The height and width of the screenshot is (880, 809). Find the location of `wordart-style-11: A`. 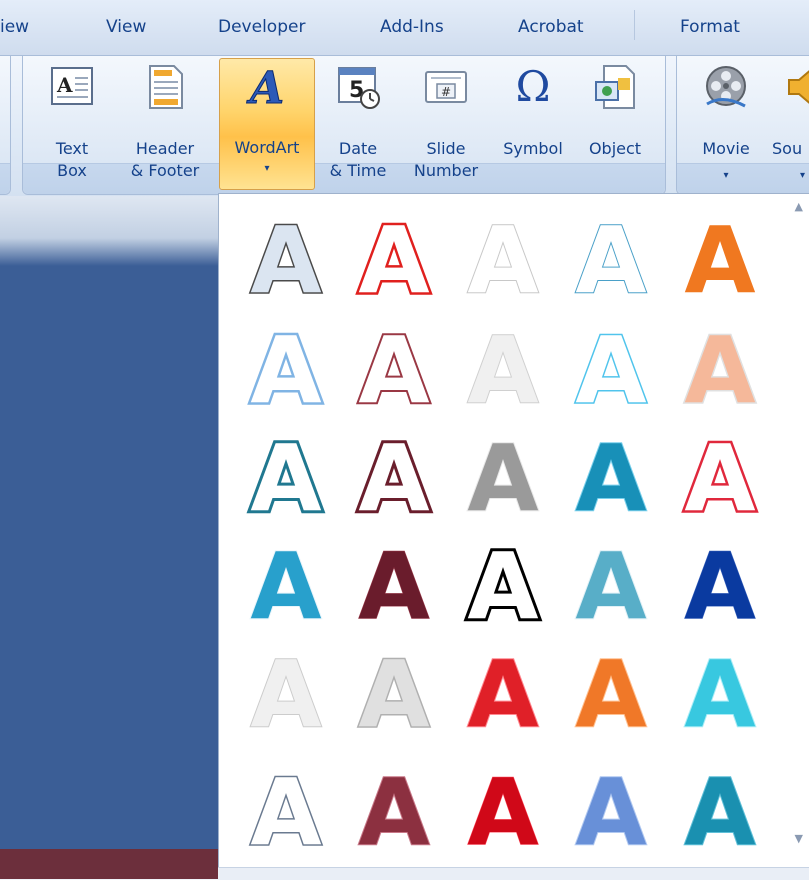

wordart-style-11: A is located at coordinates (286, 478).